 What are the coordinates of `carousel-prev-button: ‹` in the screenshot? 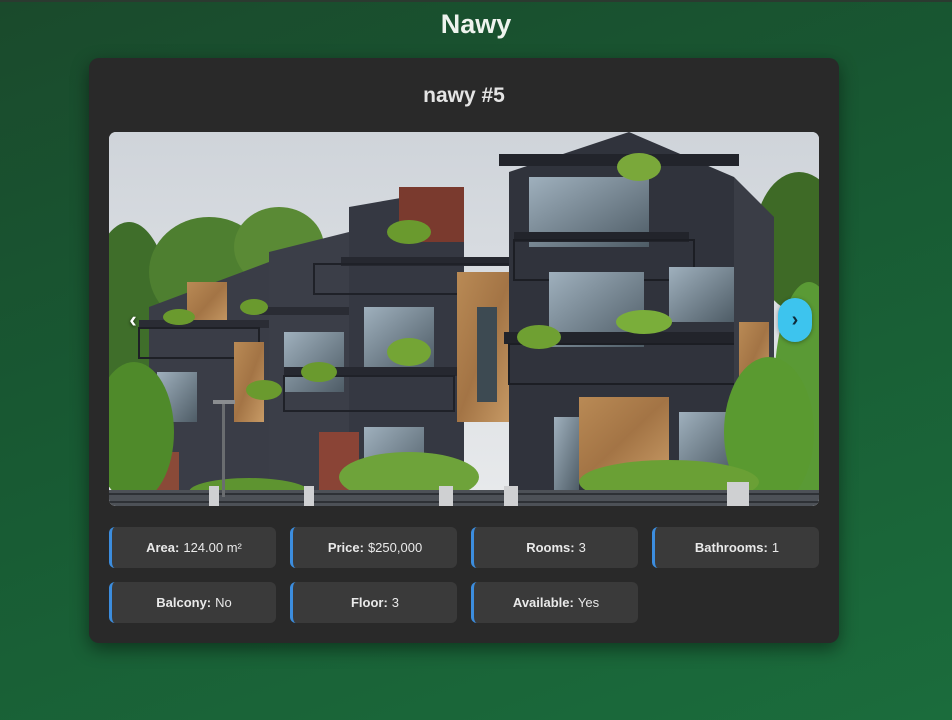 It's located at (133, 320).